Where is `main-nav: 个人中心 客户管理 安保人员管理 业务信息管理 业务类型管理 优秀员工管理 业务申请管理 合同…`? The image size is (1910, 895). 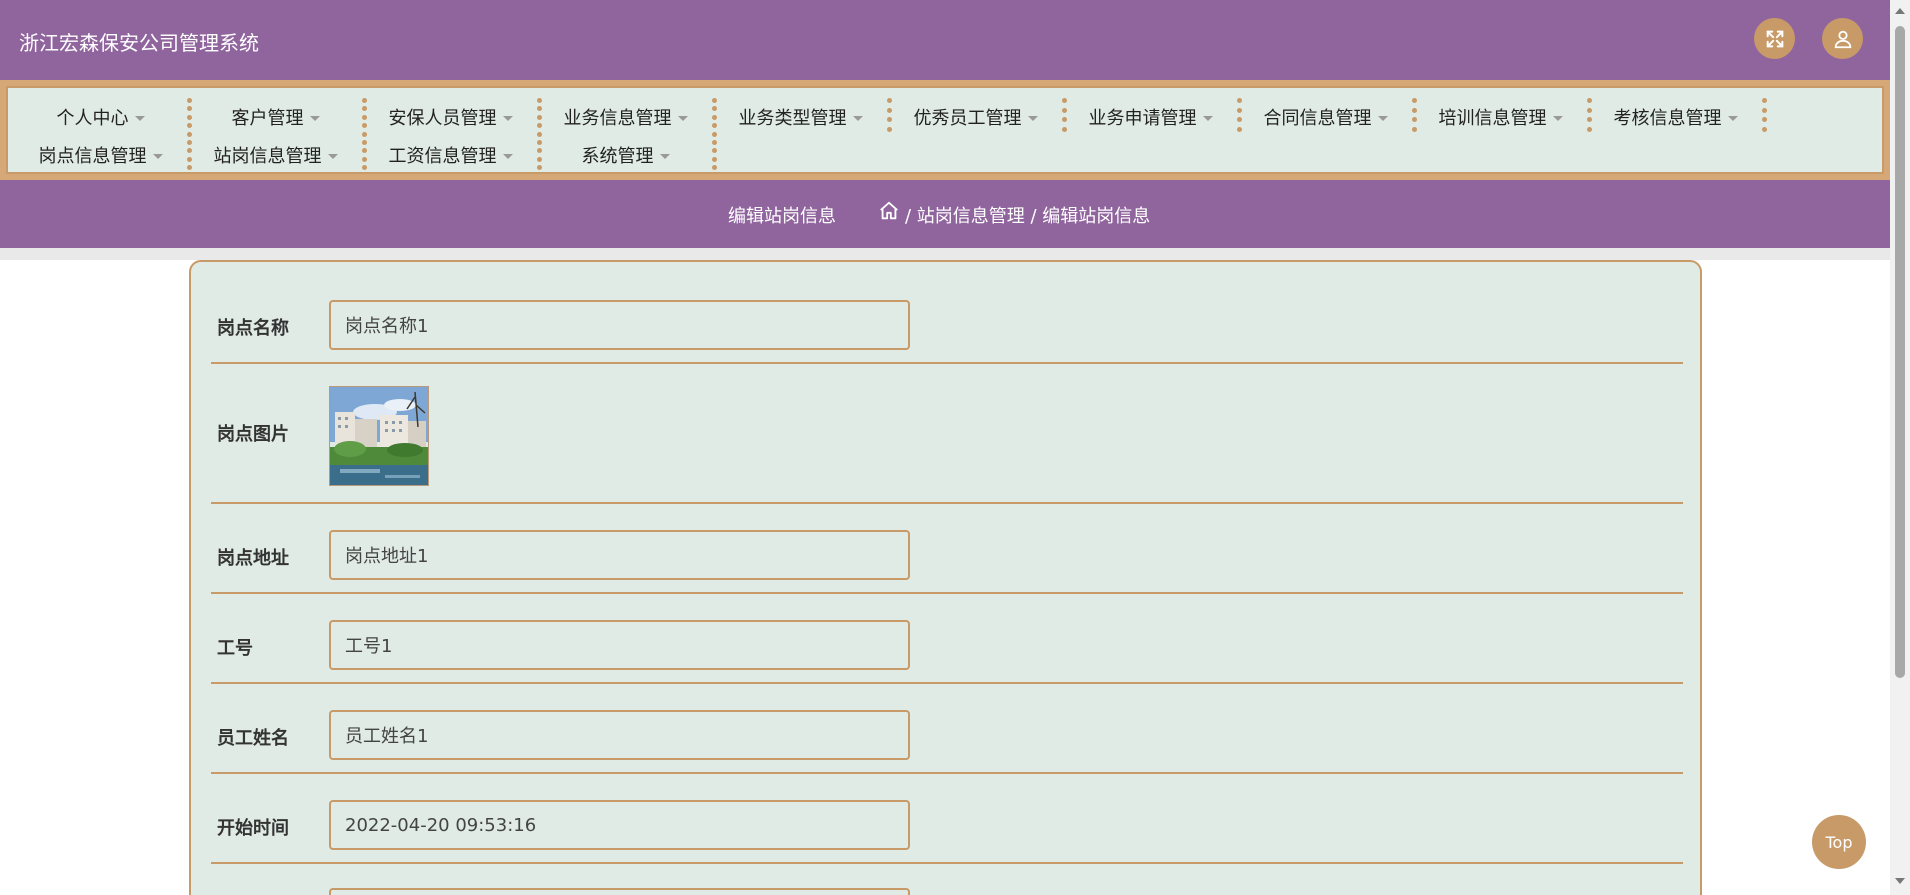 main-nav: 个人中心 客户管理 安保人员管理 业务信息管理 业务类型管理 优秀员工管理 业务申请管理 合同… is located at coordinates (945, 130).